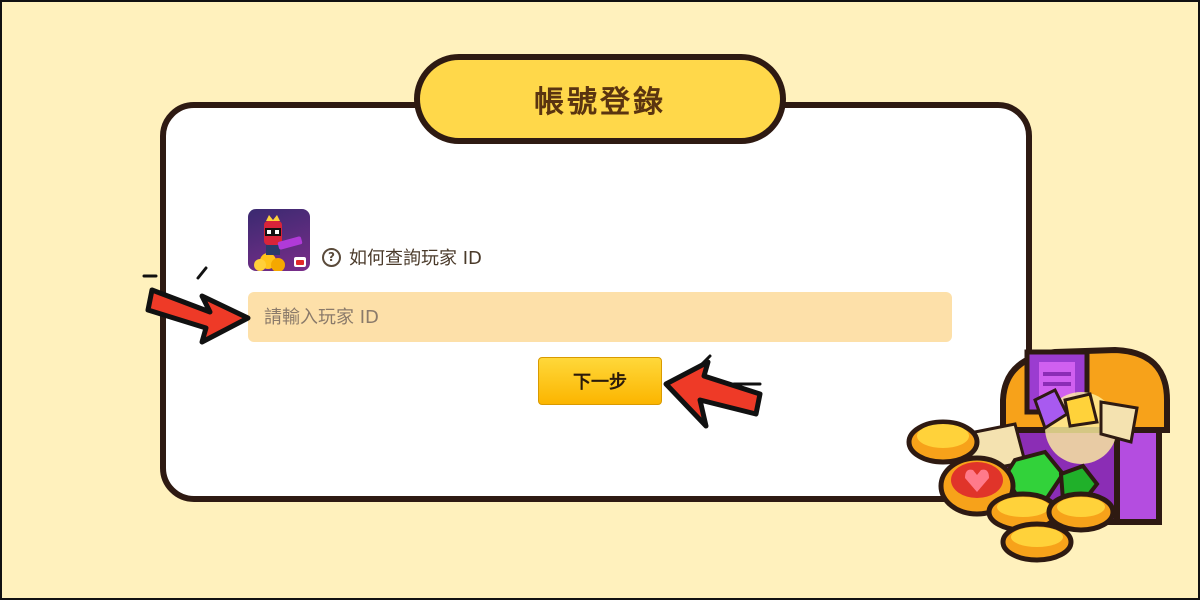 The image size is (1200, 600). I want to click on help-link-label: 如何查詢玩家 ID, so click(415, 258).